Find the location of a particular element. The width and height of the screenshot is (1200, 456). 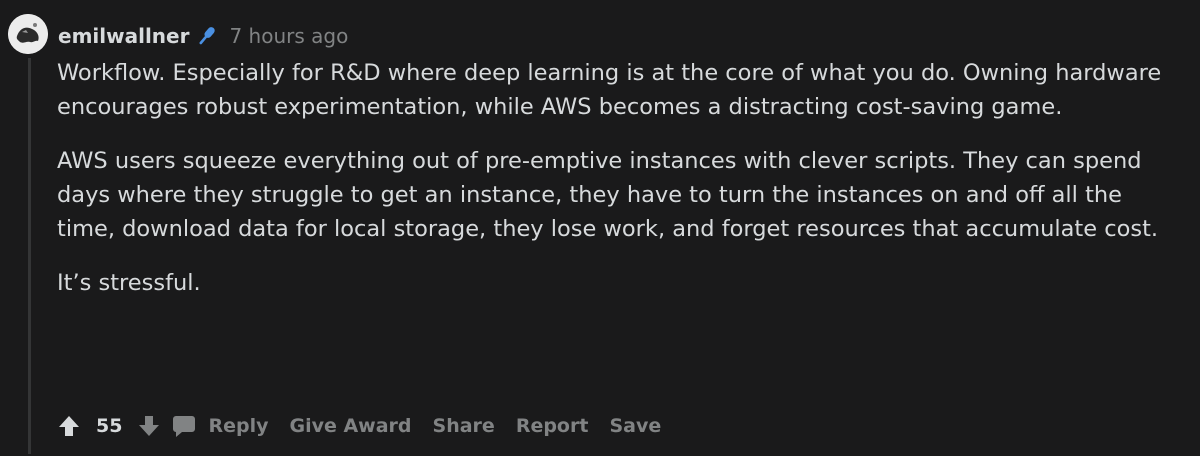

upvote-icon is located at coordinates (69, 426).